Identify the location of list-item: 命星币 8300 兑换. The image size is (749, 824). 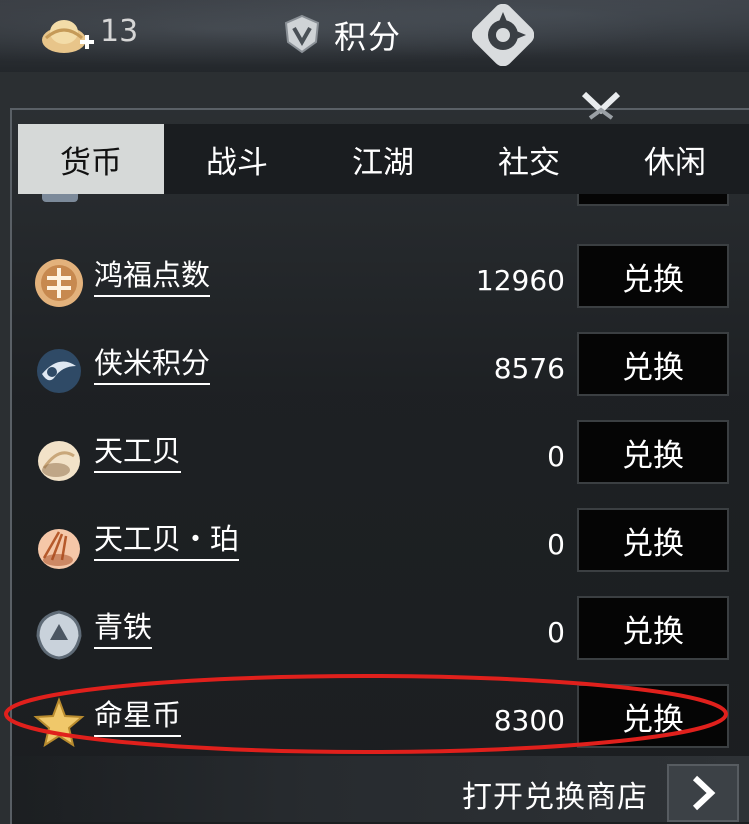
(383, 719).